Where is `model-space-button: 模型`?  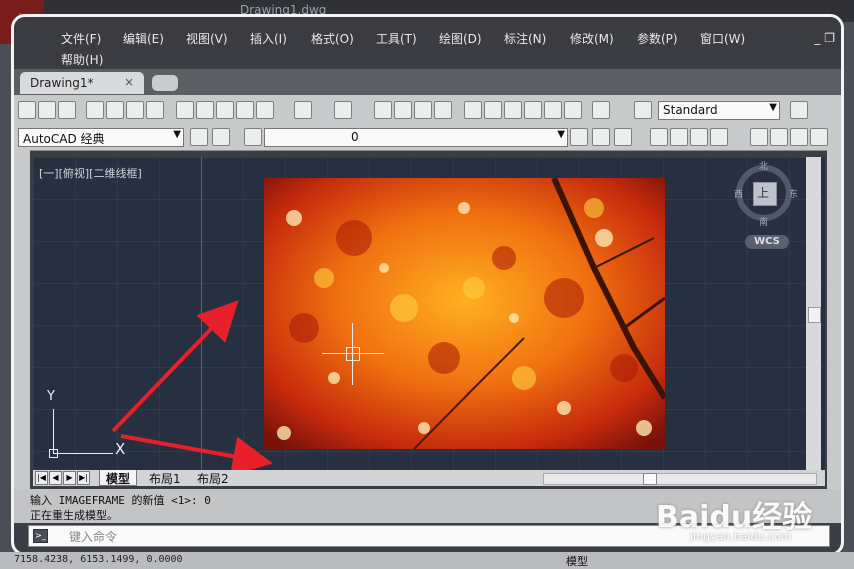 model-space-button: 模型 is located at coordinates (577, 561).